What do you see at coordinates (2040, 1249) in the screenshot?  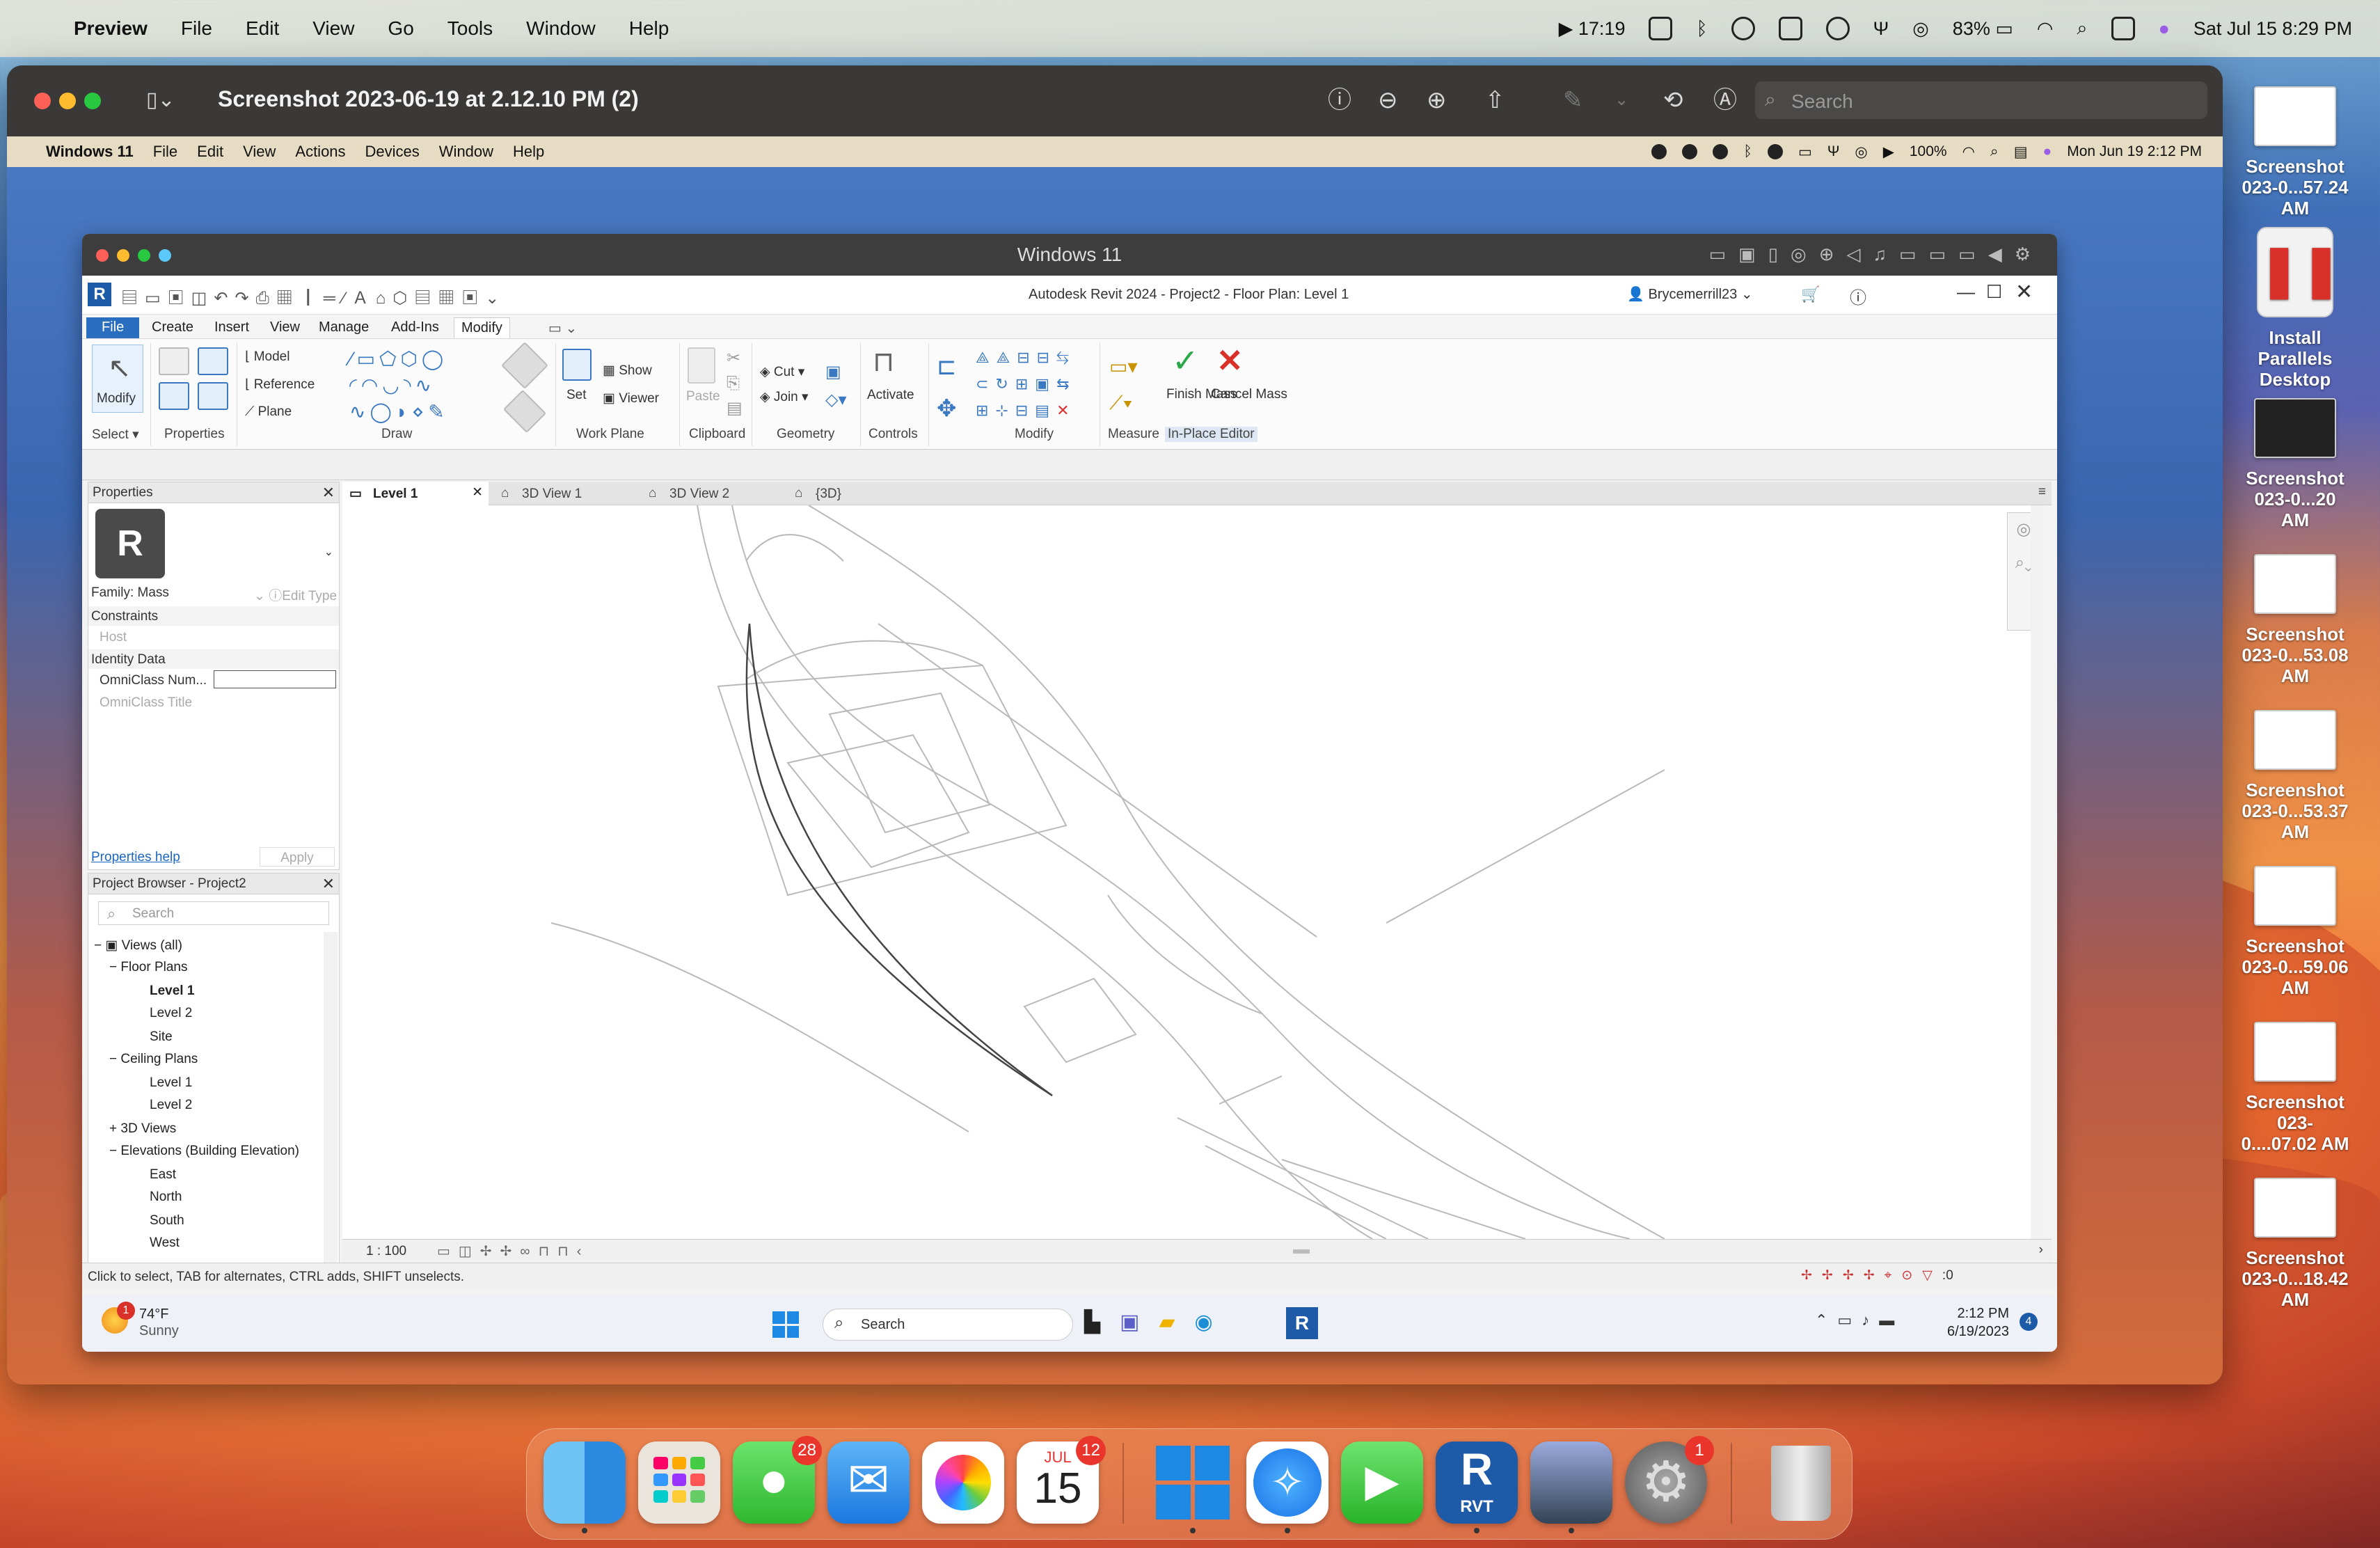 I see `scroll-right-icon: ›` at bounding box center [2040, 1249].